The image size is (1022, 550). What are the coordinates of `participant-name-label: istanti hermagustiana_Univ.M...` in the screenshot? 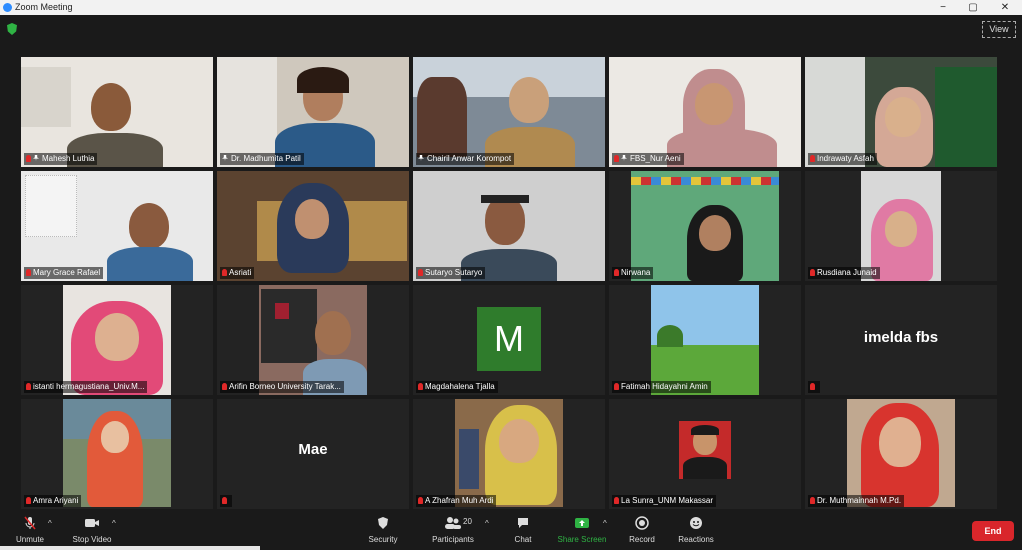 It's located at (86, 387).